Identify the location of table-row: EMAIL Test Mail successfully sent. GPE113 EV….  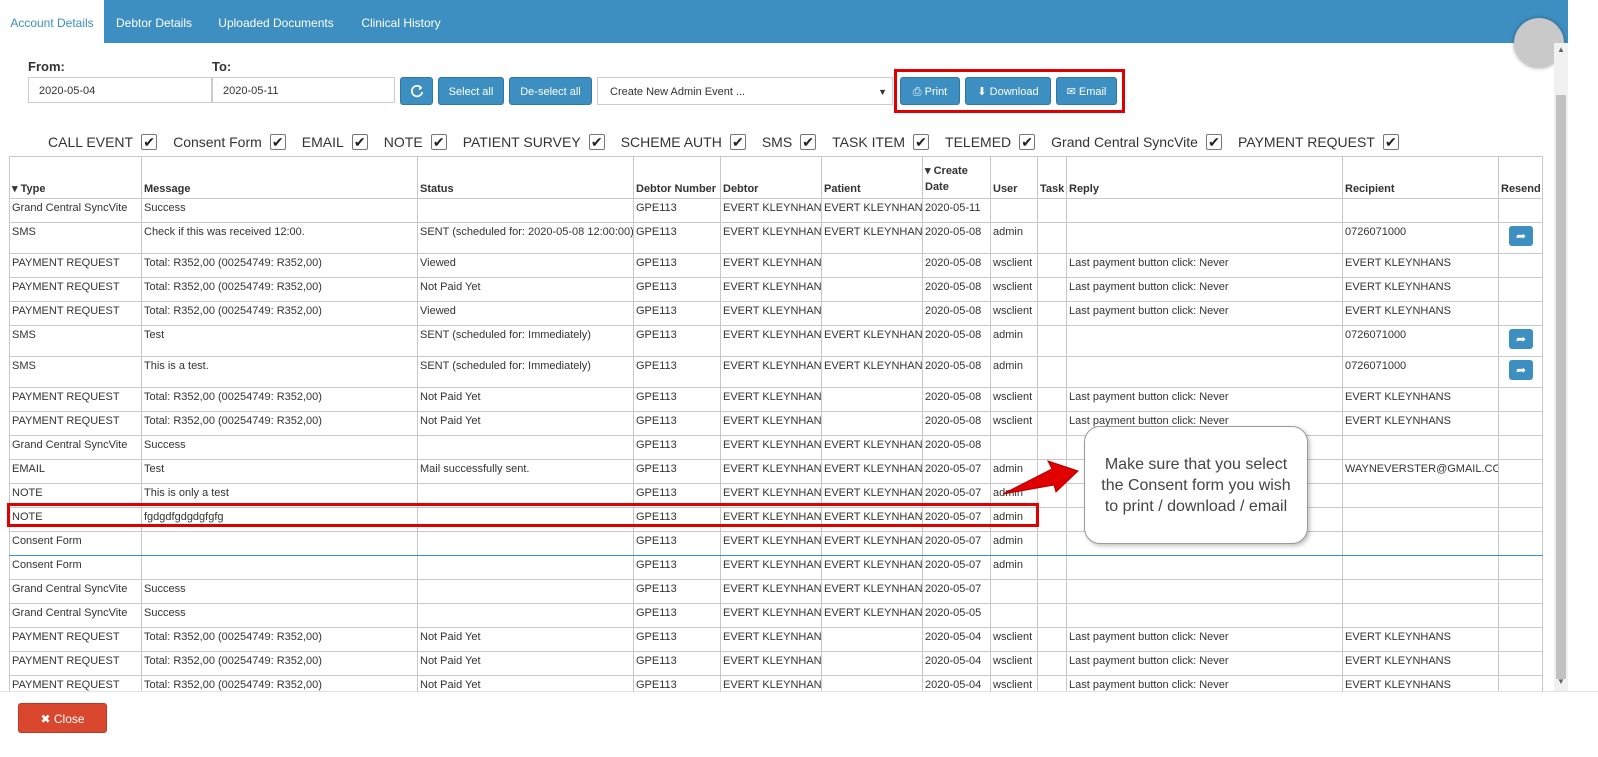
(776, 471).